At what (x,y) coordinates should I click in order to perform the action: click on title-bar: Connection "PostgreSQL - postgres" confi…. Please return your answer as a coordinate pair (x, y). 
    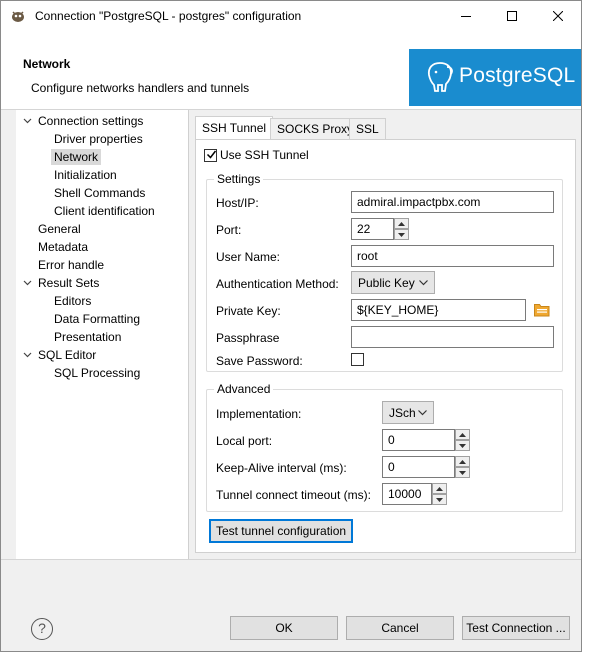
    Looking at the image, I should click on (291, 16).